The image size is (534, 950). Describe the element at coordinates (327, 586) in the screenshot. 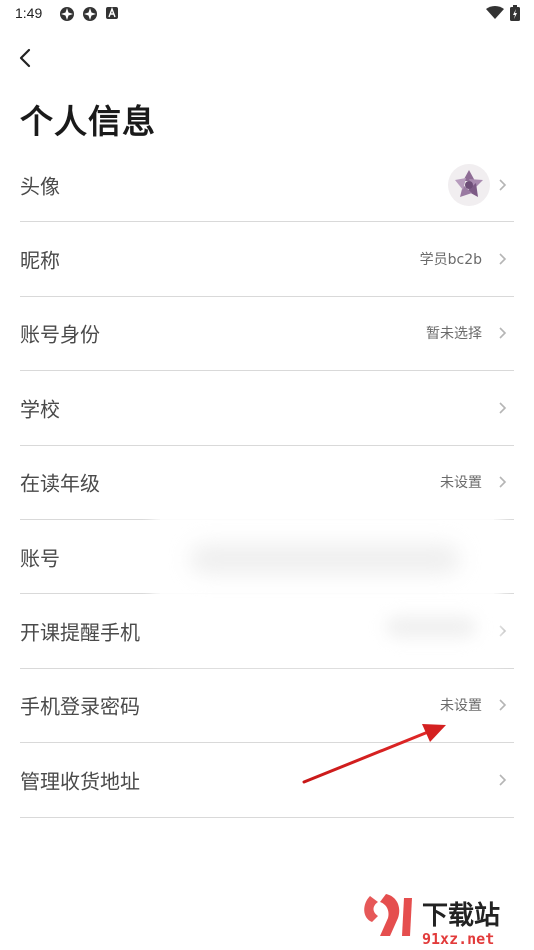

I see `privacy-blur` at that location.